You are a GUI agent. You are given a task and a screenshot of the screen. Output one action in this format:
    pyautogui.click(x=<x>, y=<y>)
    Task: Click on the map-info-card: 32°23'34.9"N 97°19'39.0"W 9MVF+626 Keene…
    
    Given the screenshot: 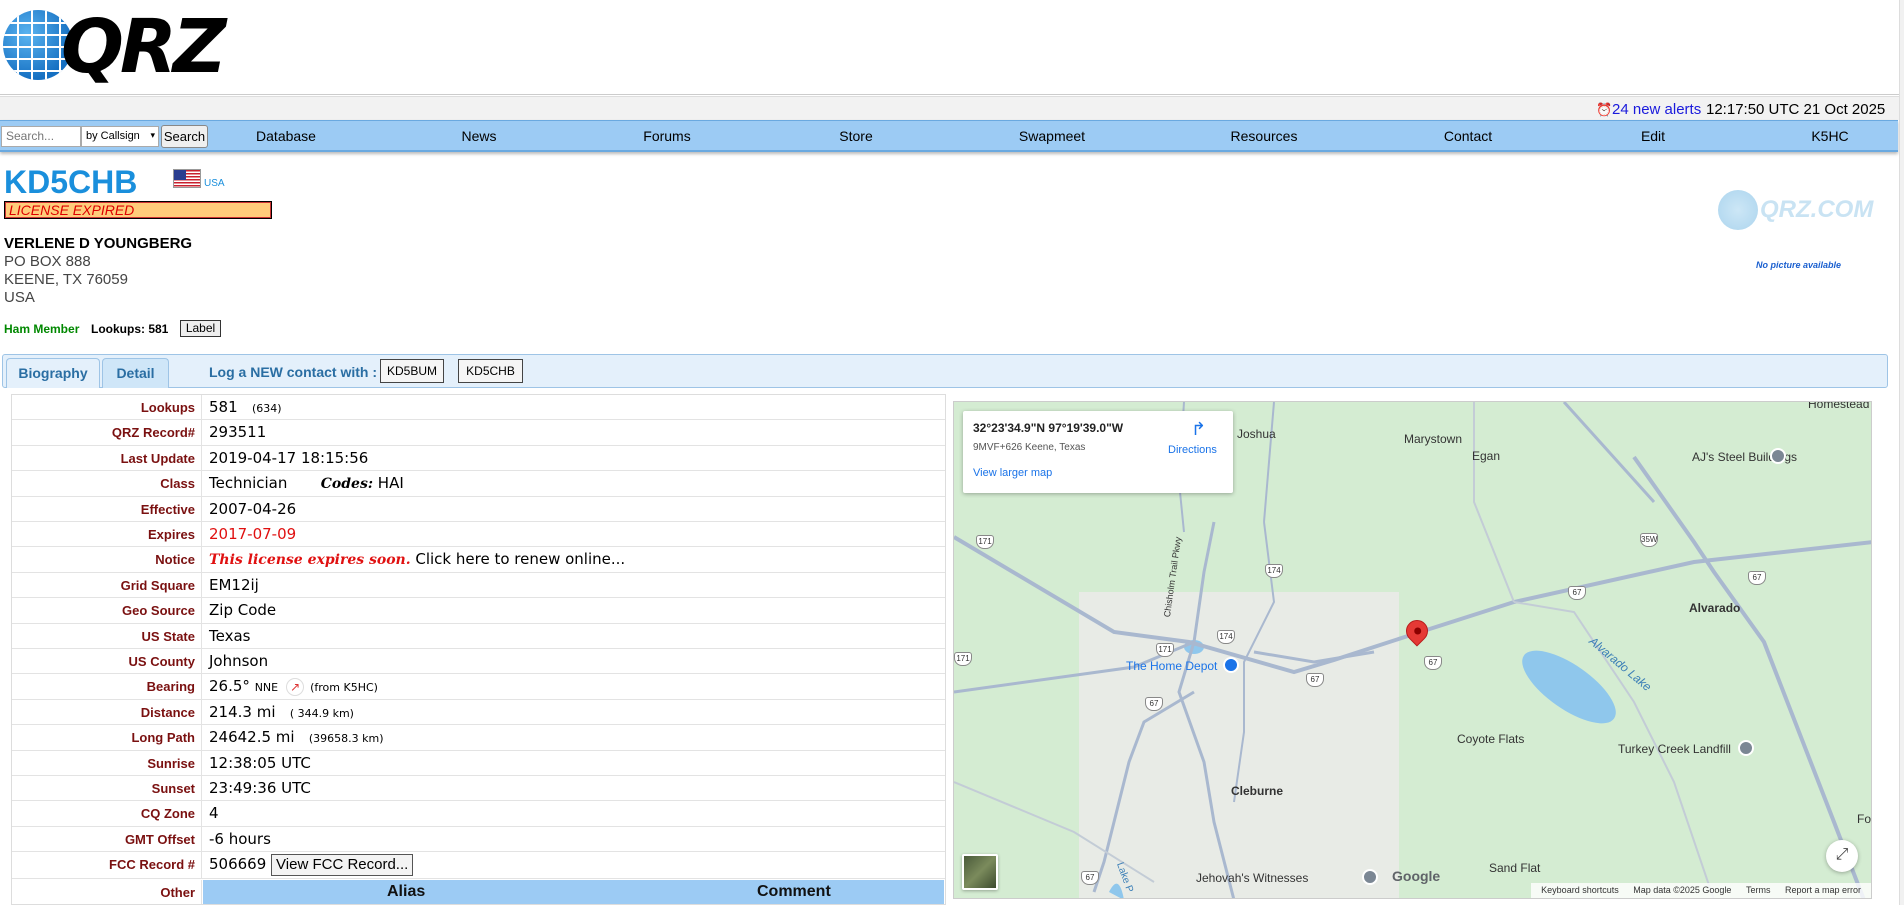 What is the action you would take?
    pyautogui.click(x=1098, y=452)
    